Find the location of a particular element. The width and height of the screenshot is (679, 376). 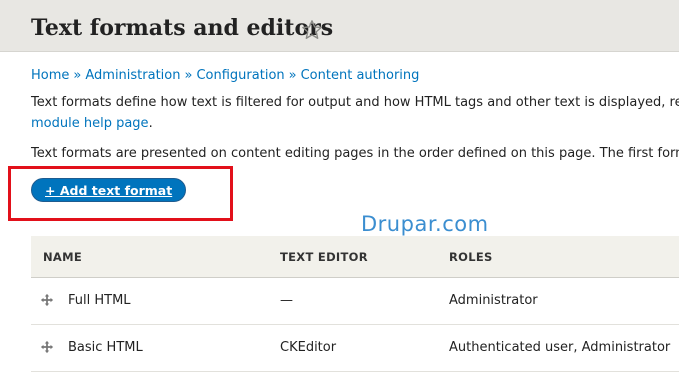

format-roles: Authenticated user, Administrator is located at coordinates (560, 347).